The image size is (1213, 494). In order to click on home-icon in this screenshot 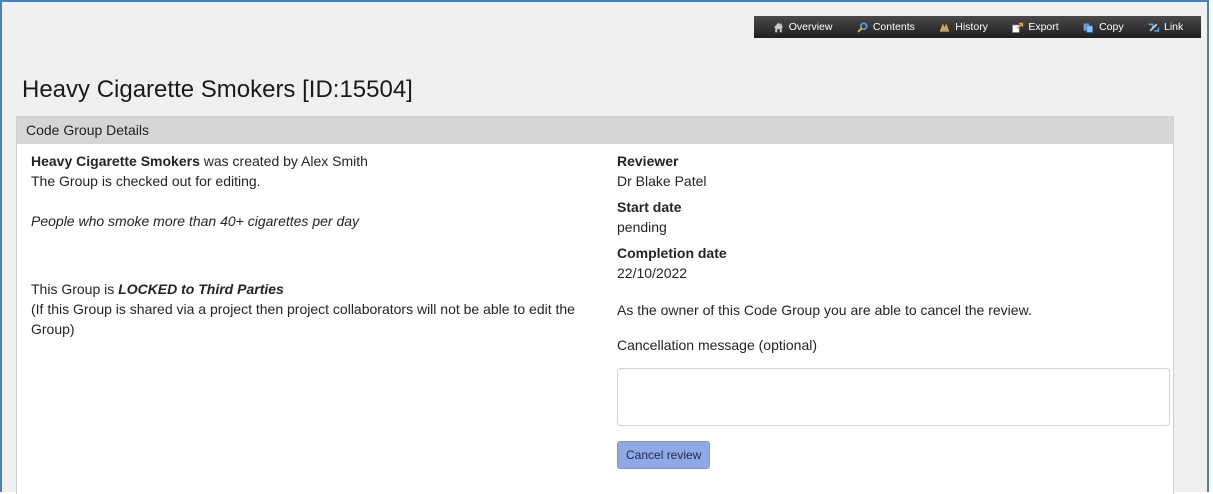, I will do `click(778, 27)`.